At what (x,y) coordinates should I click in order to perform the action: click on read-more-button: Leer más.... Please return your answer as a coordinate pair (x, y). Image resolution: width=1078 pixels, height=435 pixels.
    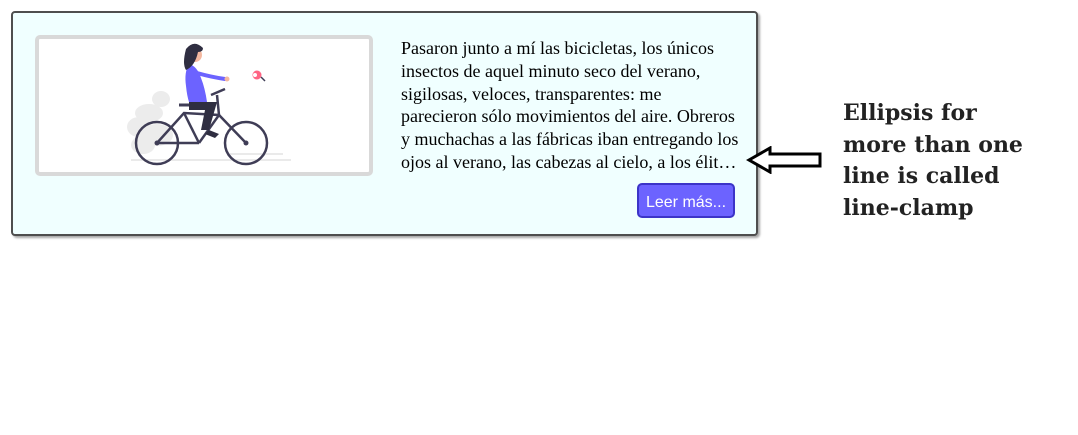
    Looking at the image, I should click on (686, 200).